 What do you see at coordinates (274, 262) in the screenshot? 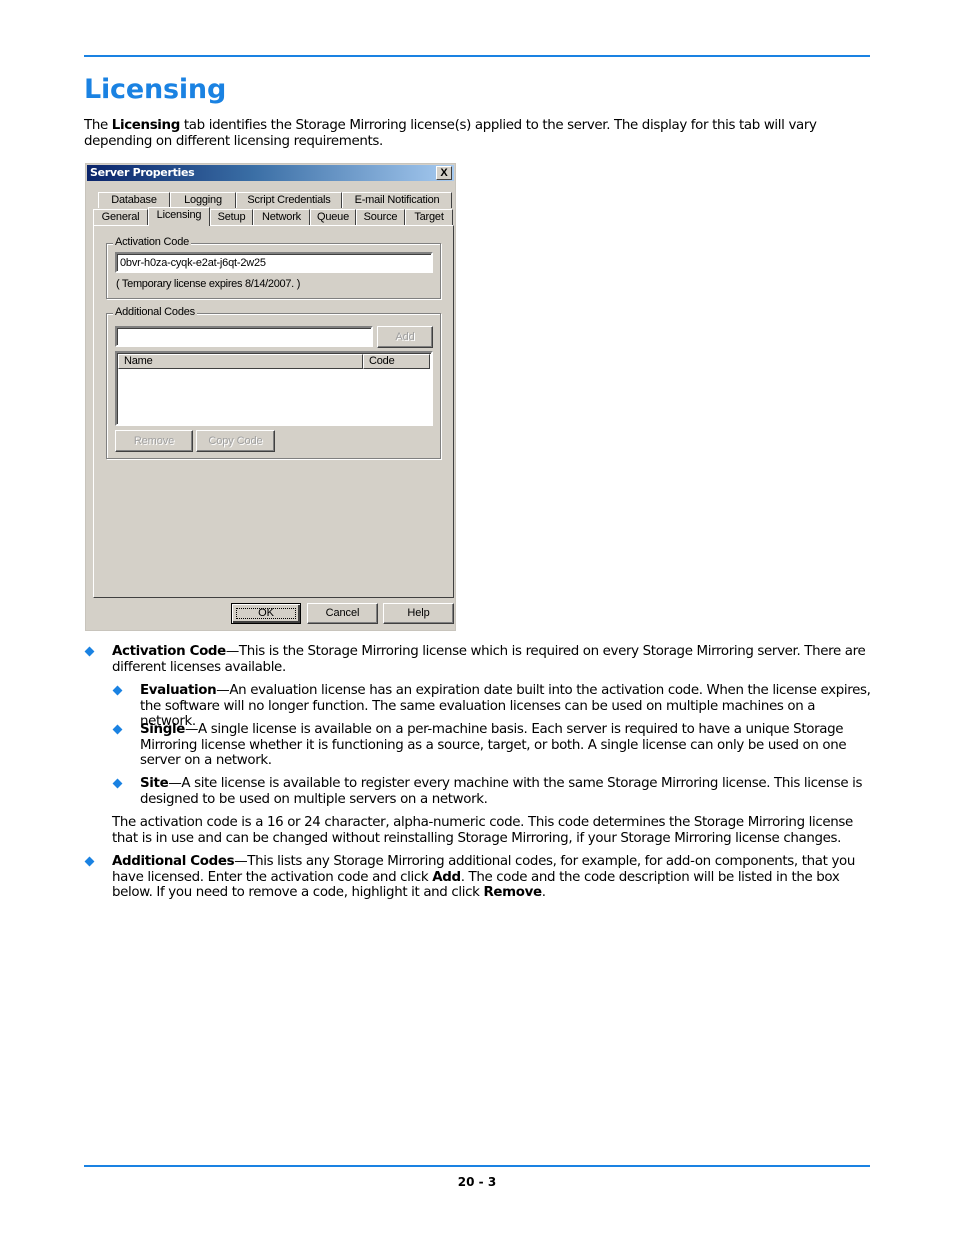
I see `activation-code-input` at bounding box center [274, 262].